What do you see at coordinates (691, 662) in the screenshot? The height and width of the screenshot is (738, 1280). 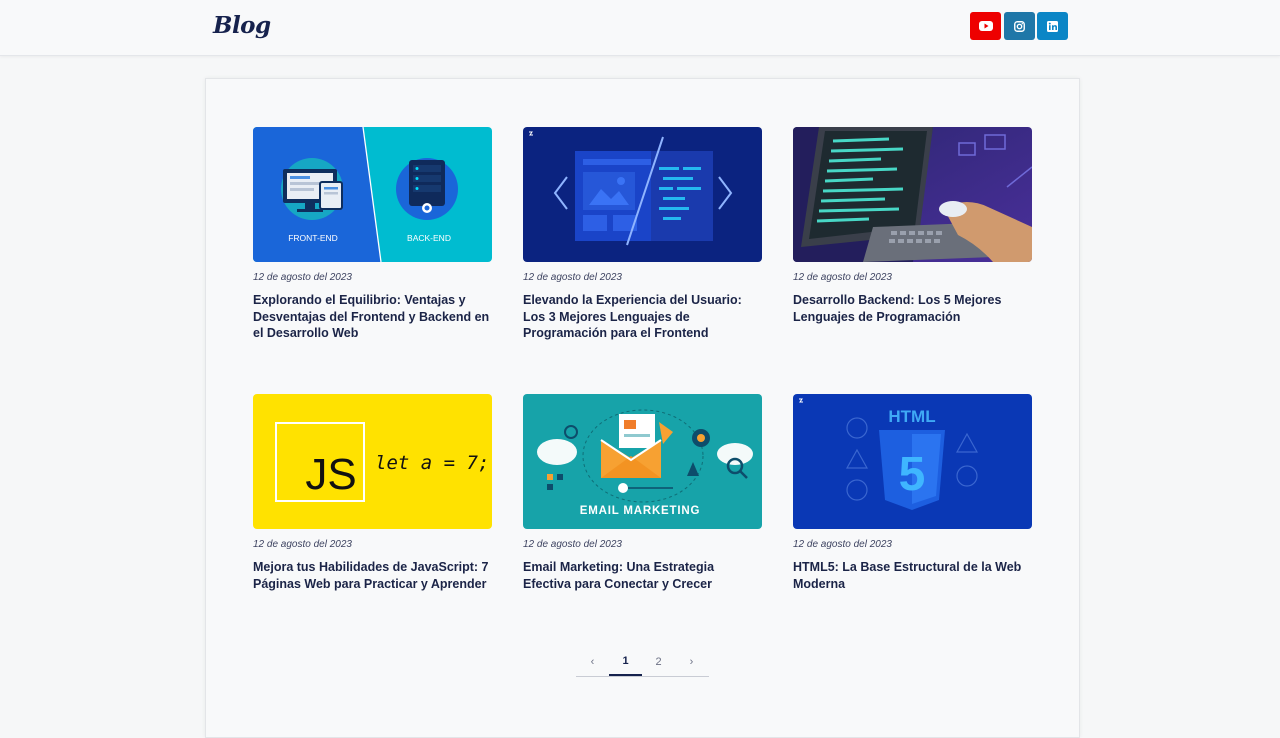 I see `pagination-next-button: ›` at bounding box center [691, 662].